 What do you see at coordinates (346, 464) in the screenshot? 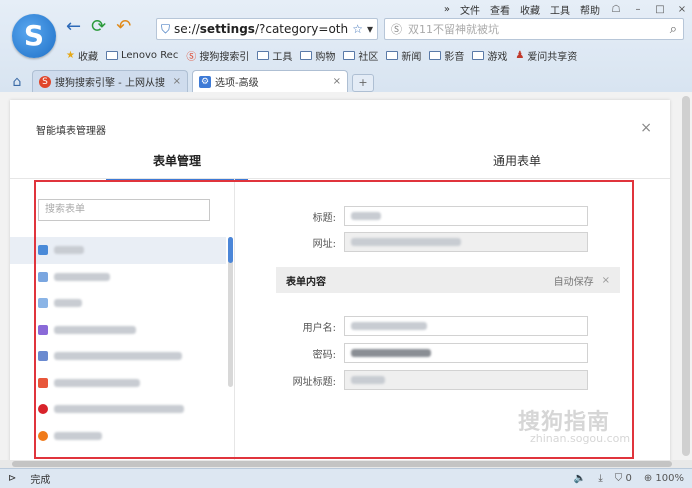
I see `horizontal-scrollbar` at bounding box center [346, 464].